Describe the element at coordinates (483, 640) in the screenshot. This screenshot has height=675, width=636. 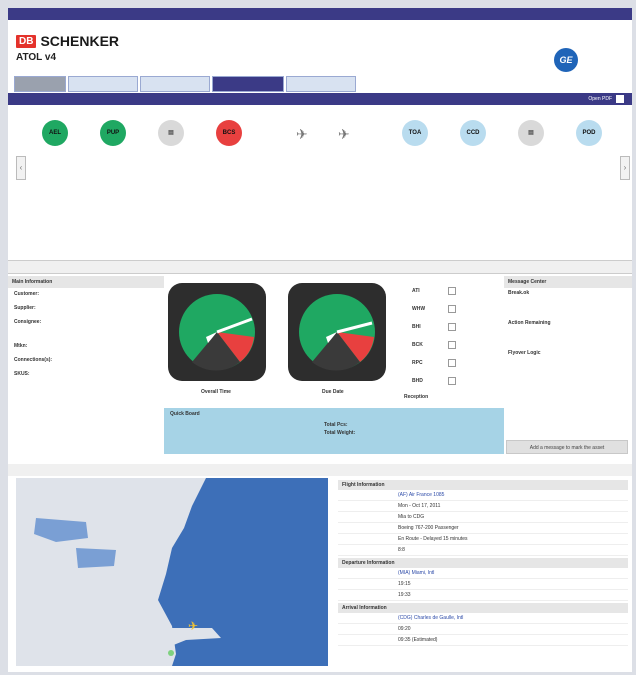
I see `info-row: 09:35 (Estimated)` at that location.